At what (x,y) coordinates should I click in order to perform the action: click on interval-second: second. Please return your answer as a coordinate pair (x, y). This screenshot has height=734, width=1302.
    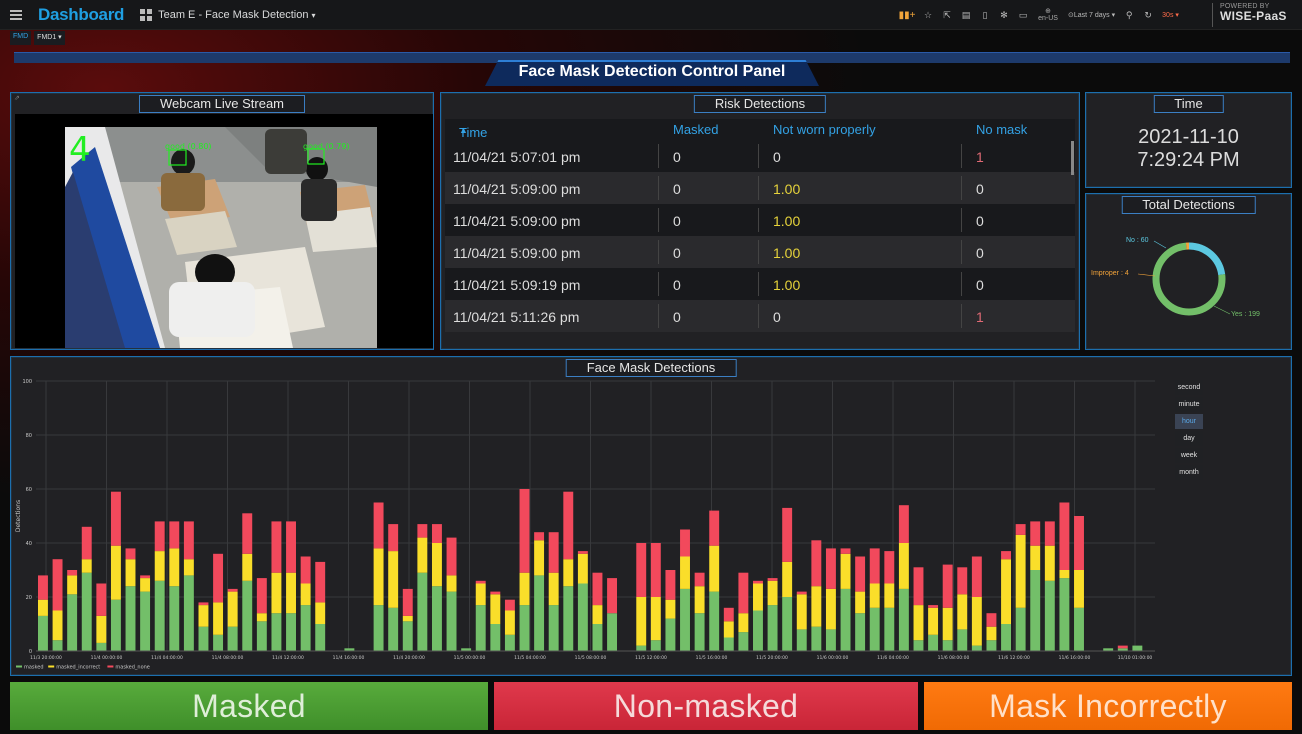
    Looking at the image, I should click on (1189, 387).